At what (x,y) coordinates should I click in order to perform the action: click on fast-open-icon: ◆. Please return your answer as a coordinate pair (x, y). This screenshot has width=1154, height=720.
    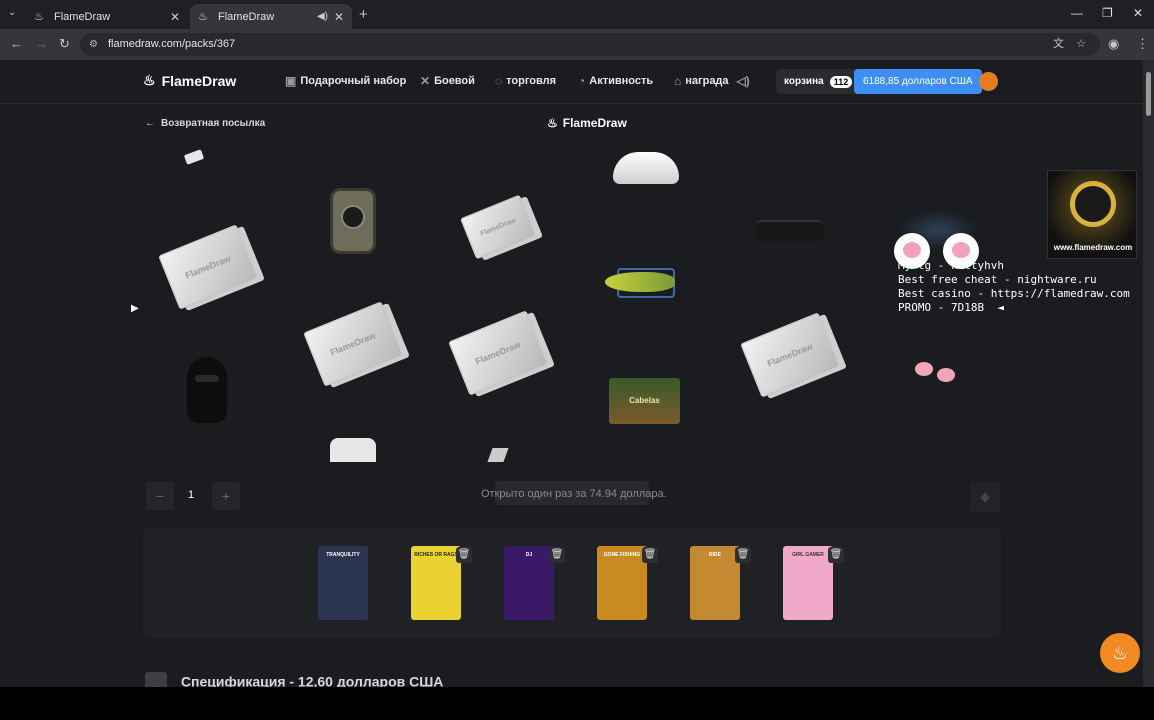
    Looking at the image, I should click on (985, 497).